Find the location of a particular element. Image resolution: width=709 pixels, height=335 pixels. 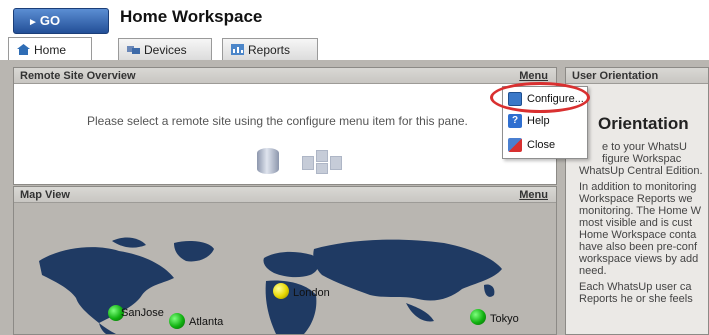

devices-icon is located at coordinates (133, 50).